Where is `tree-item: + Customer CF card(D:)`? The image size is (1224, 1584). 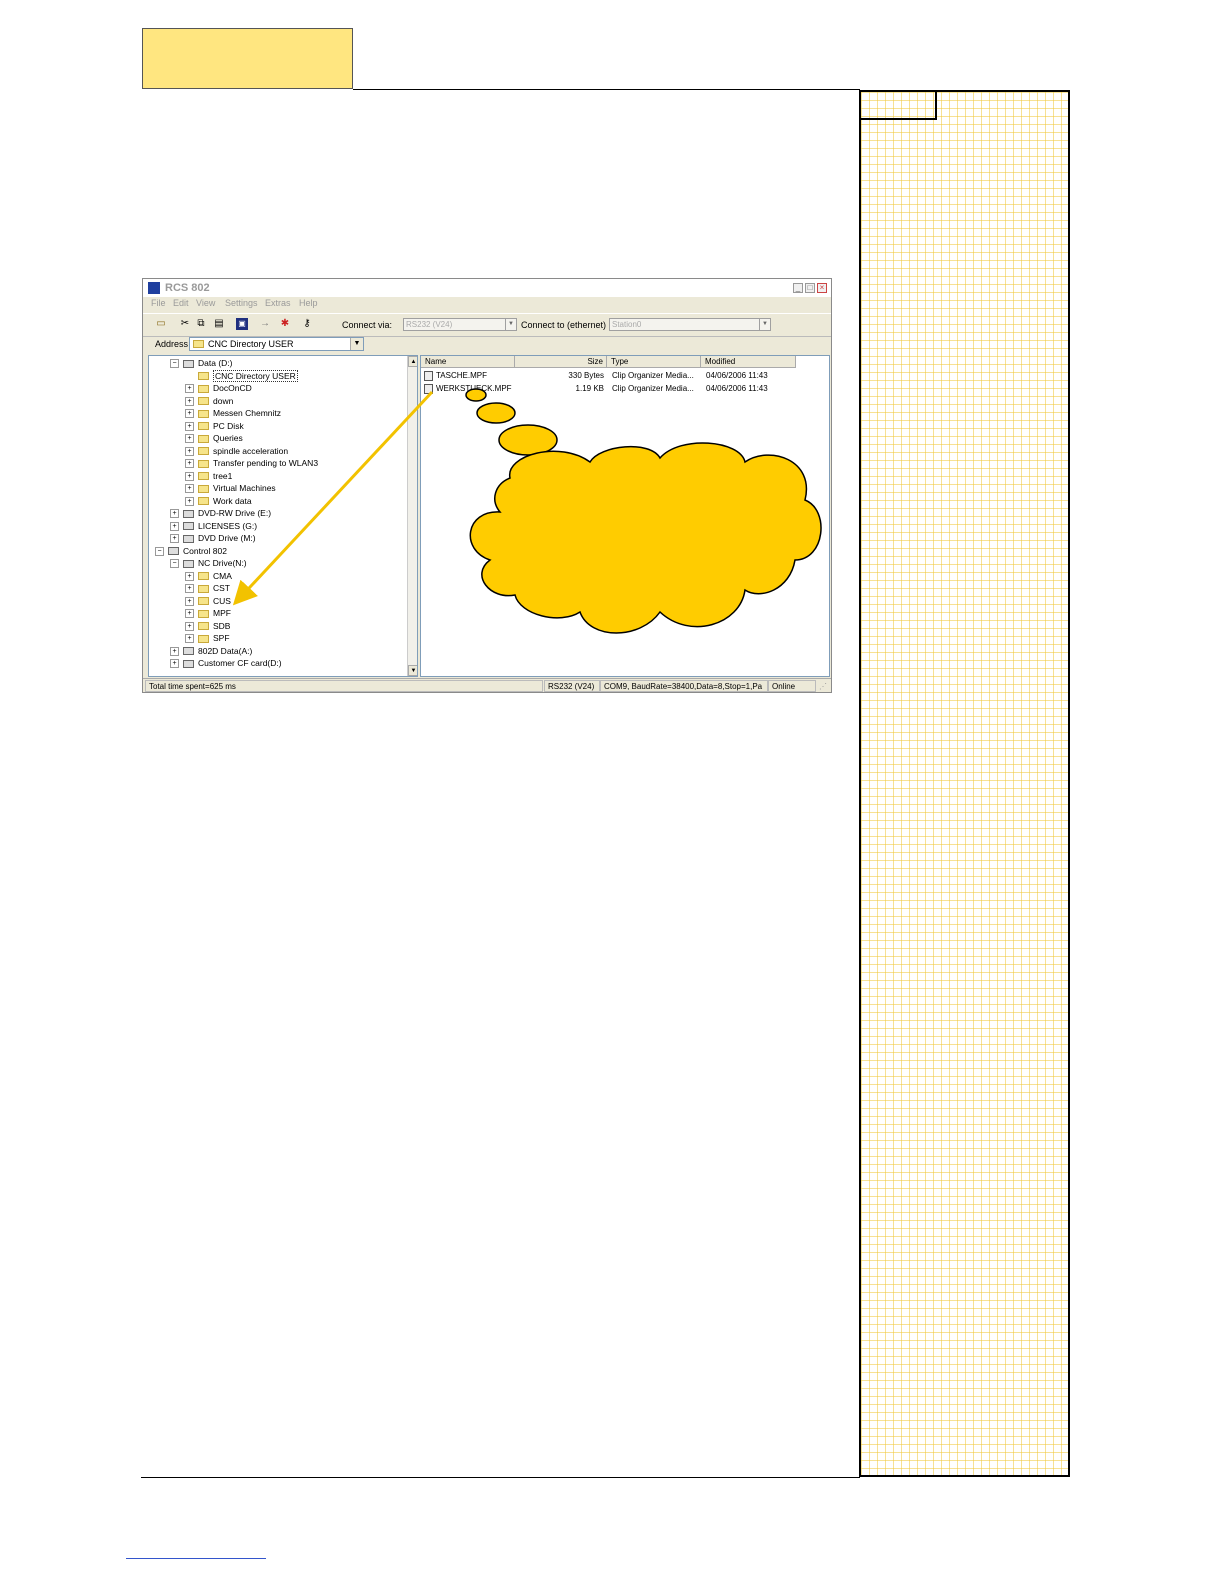
tree-item: + Customer CF card(D:) is located at coordinates (226, 663).